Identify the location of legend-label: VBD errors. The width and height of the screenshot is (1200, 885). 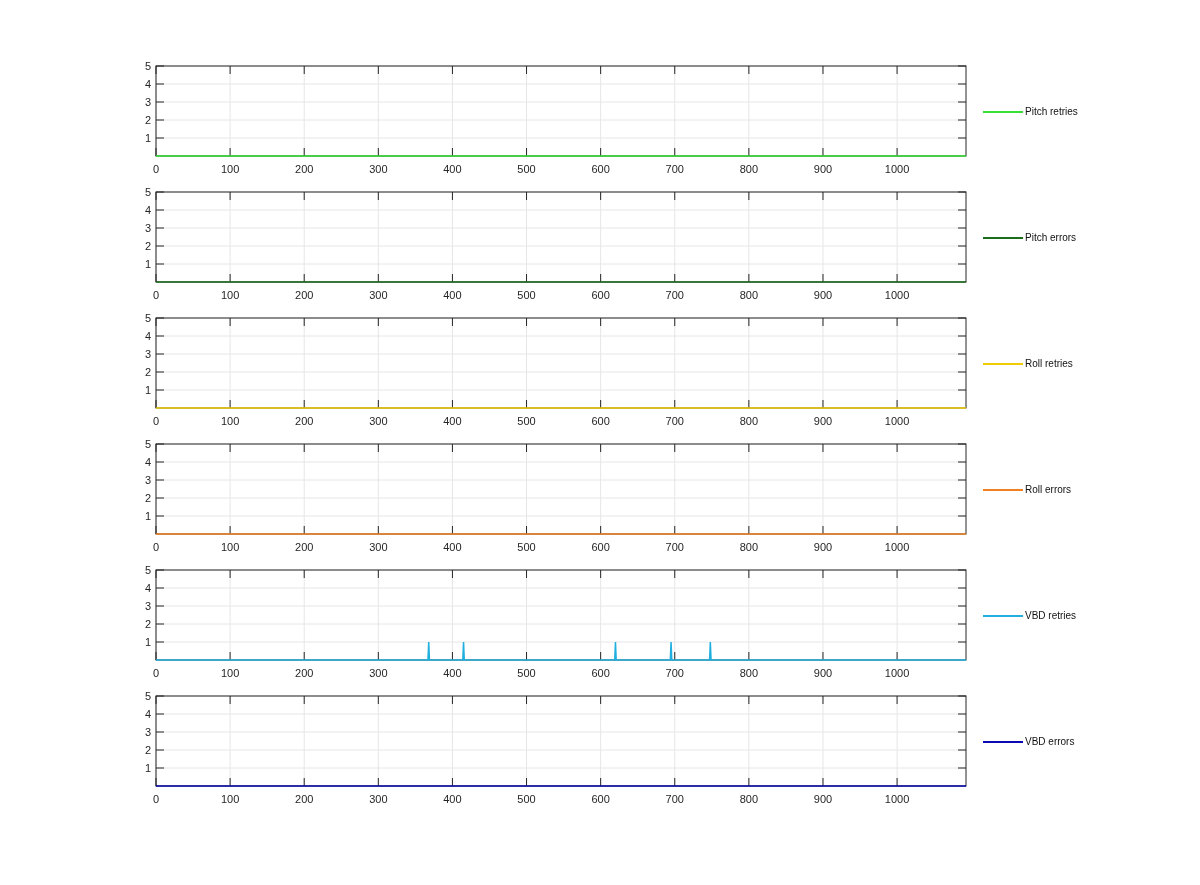
(1050, 742).